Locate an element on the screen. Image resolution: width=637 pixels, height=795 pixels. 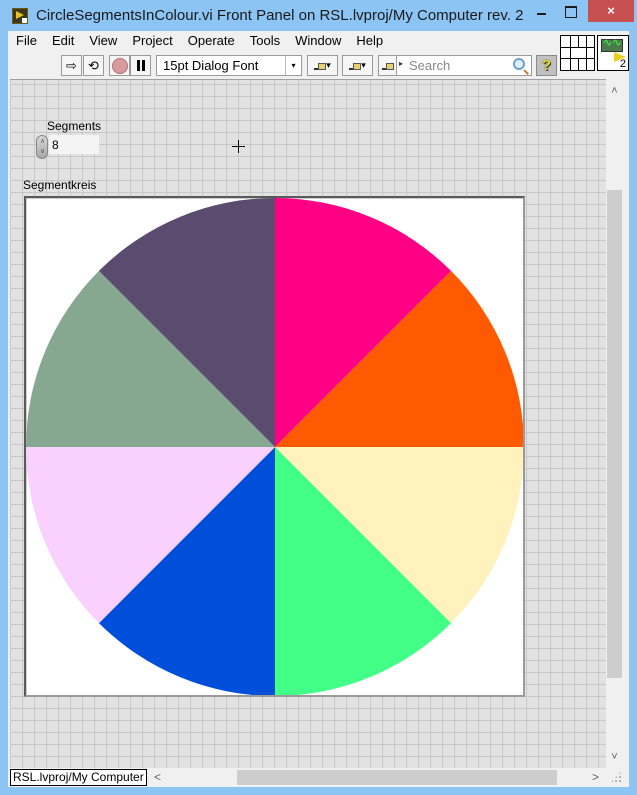
menu-file: File is located at coordinates (26, 41).